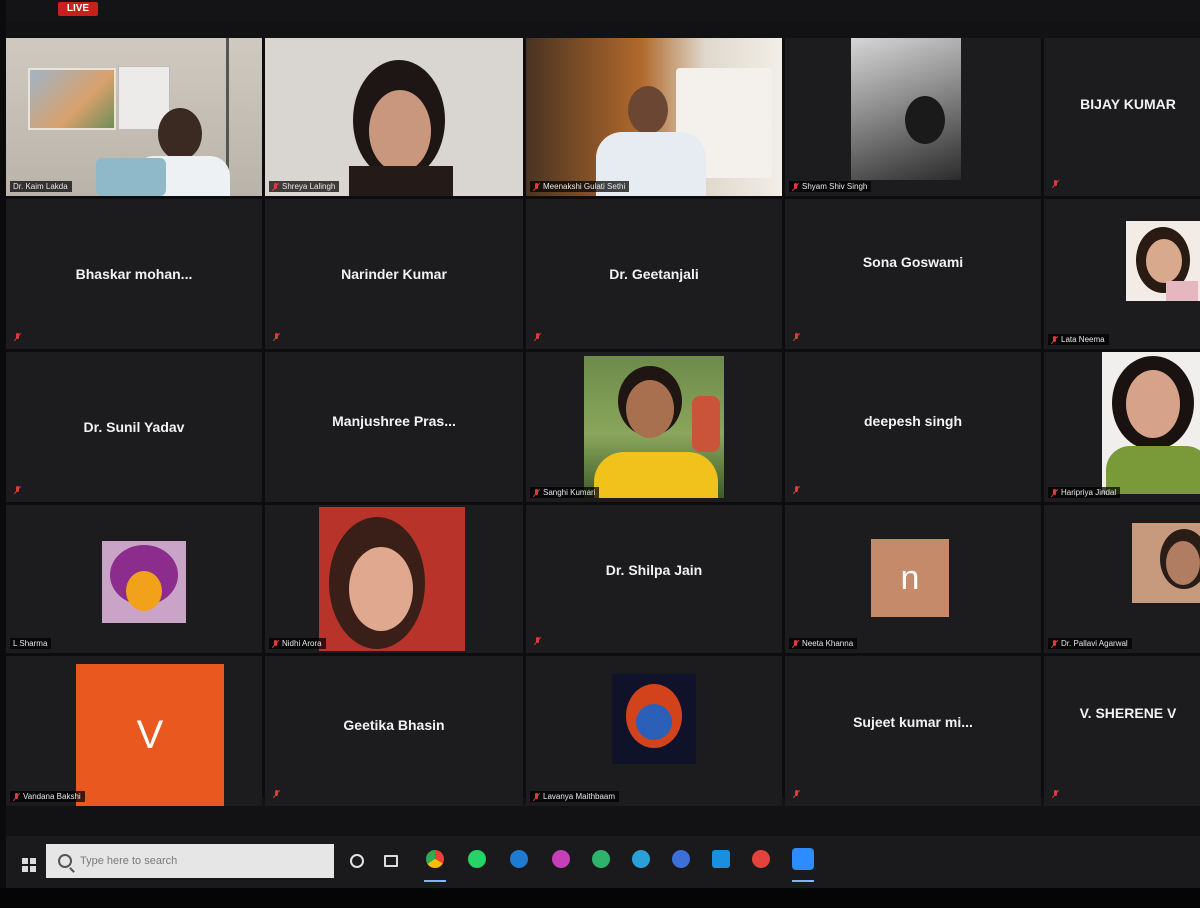 The height and width of the screenshot is (908, 1200). Describe the element at coordinates (913, 421) in the screenshot. I see `participant-name: deepesh singh` at that location.